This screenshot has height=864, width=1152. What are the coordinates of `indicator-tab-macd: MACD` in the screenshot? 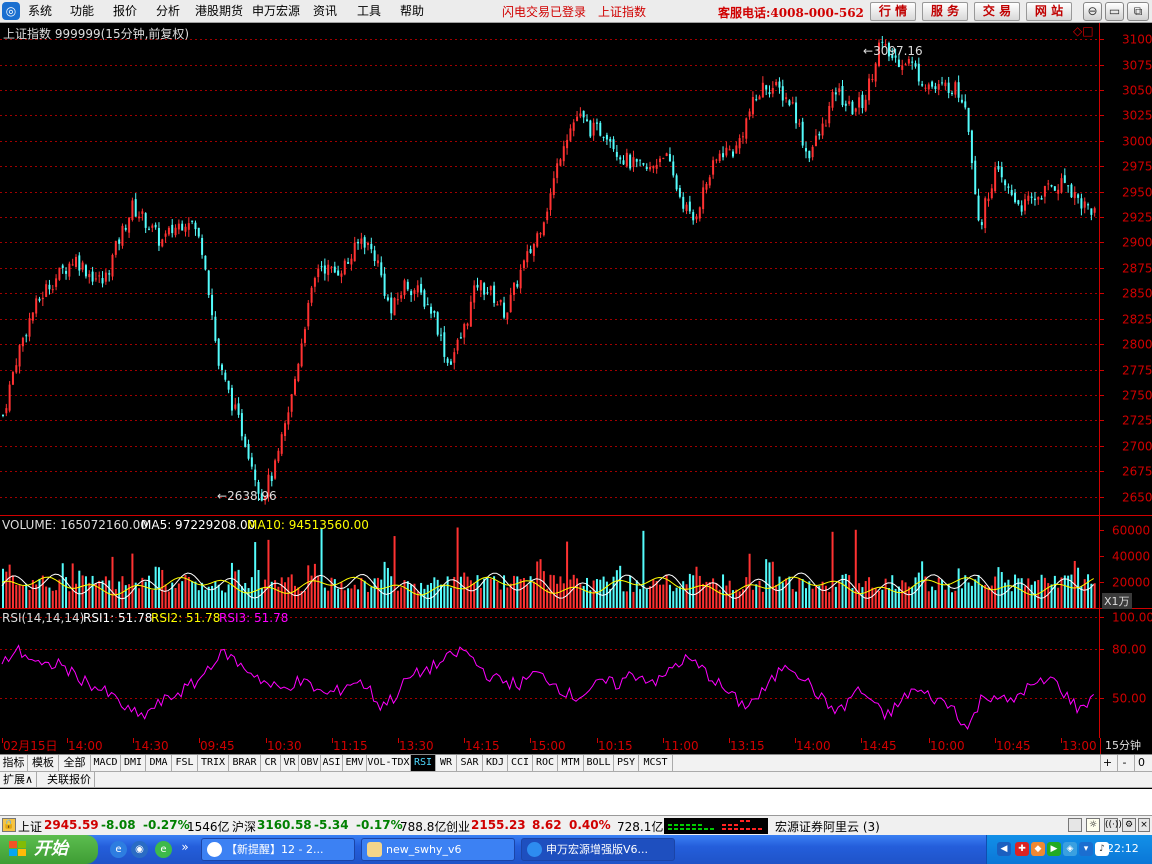 It's located at (106, 763).